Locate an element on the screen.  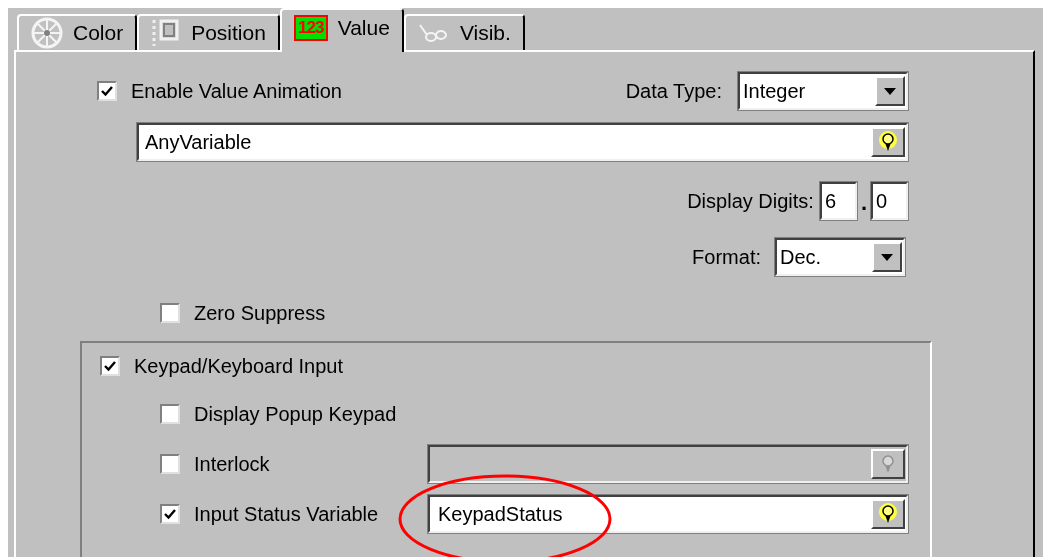
checkbox-label: Enable Value Animation is located at coordinates (236, 91).